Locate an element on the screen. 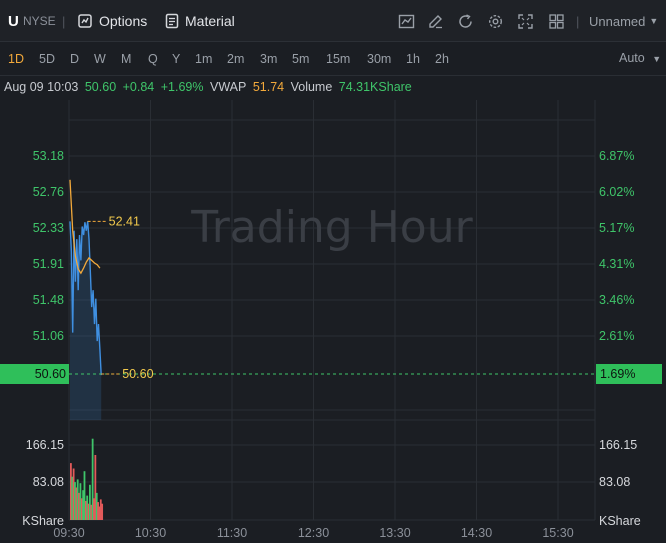  quote-change: +0.84 is located at coordinates (138, 87).